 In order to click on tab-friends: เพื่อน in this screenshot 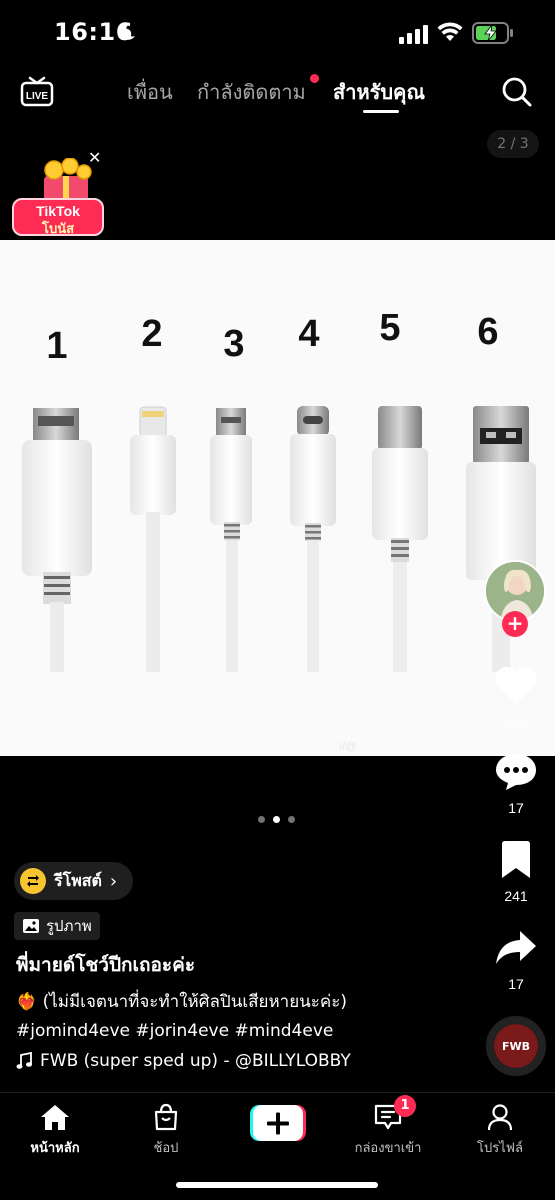, I will do `click(150, 92)`.